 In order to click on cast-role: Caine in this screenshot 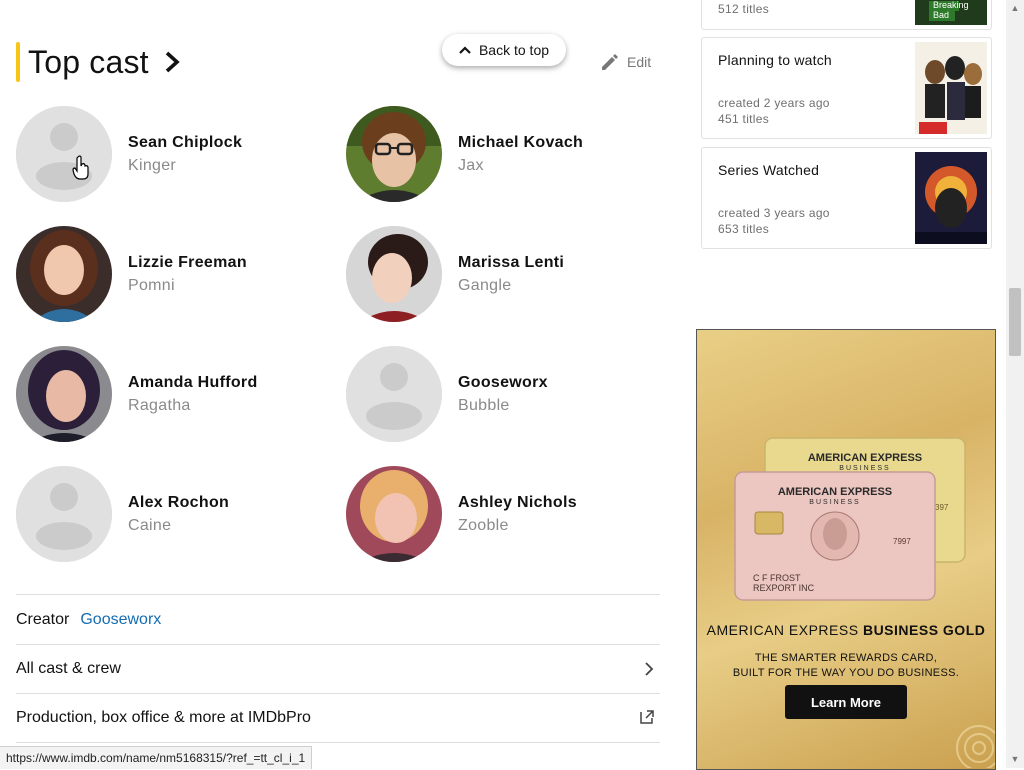, I will do `click(150, 525)`.